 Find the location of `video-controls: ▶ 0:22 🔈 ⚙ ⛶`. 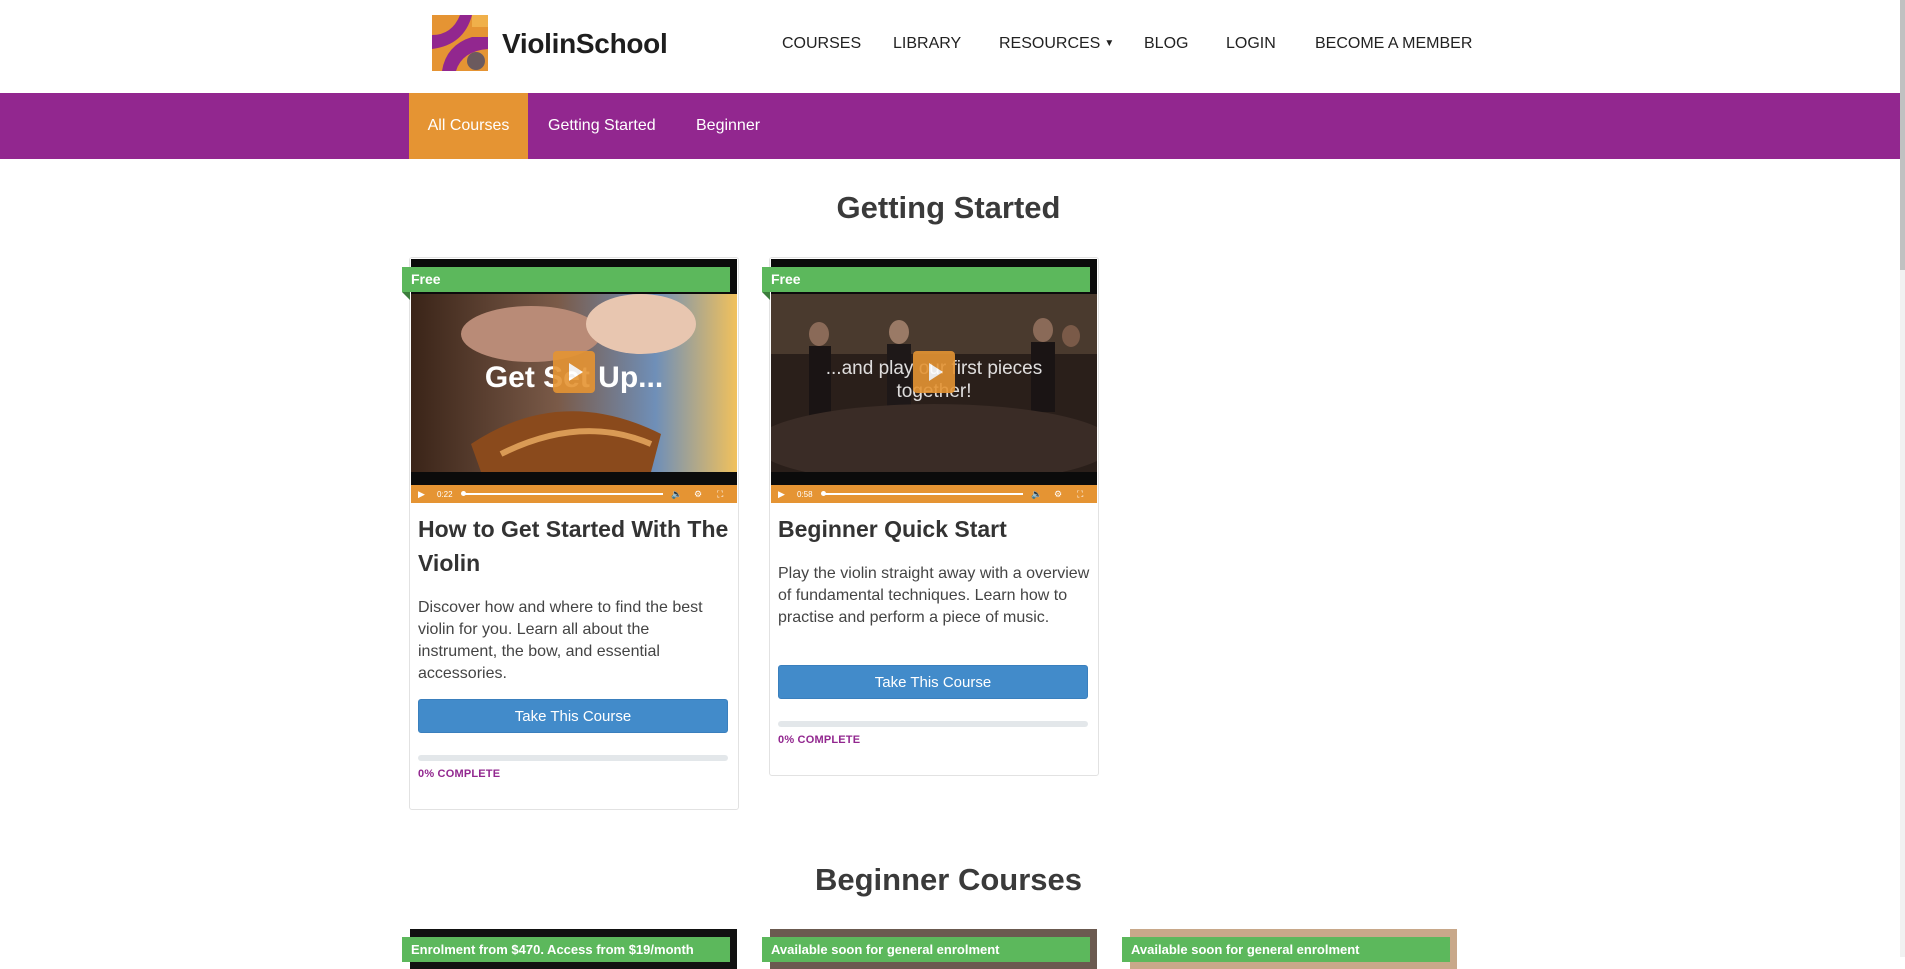

video-controls: ▶ 0:22 🔈 ⚙ ⛶ is located at coordinates (574, 494).